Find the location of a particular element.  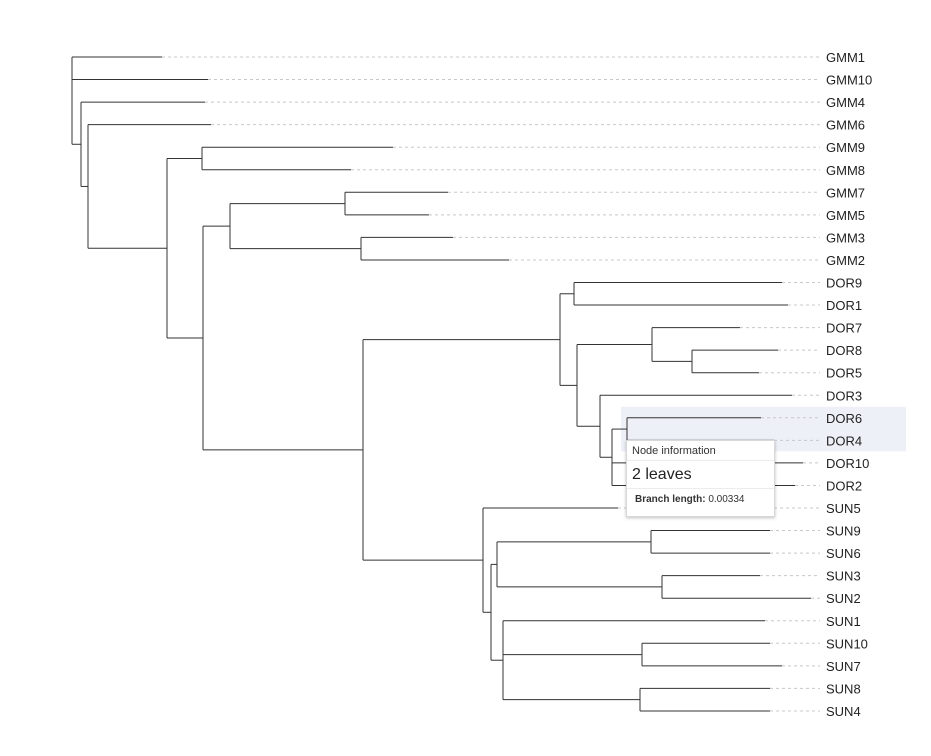

leaf-label-sun1: SUN1 is located at coordinates (843, 621).